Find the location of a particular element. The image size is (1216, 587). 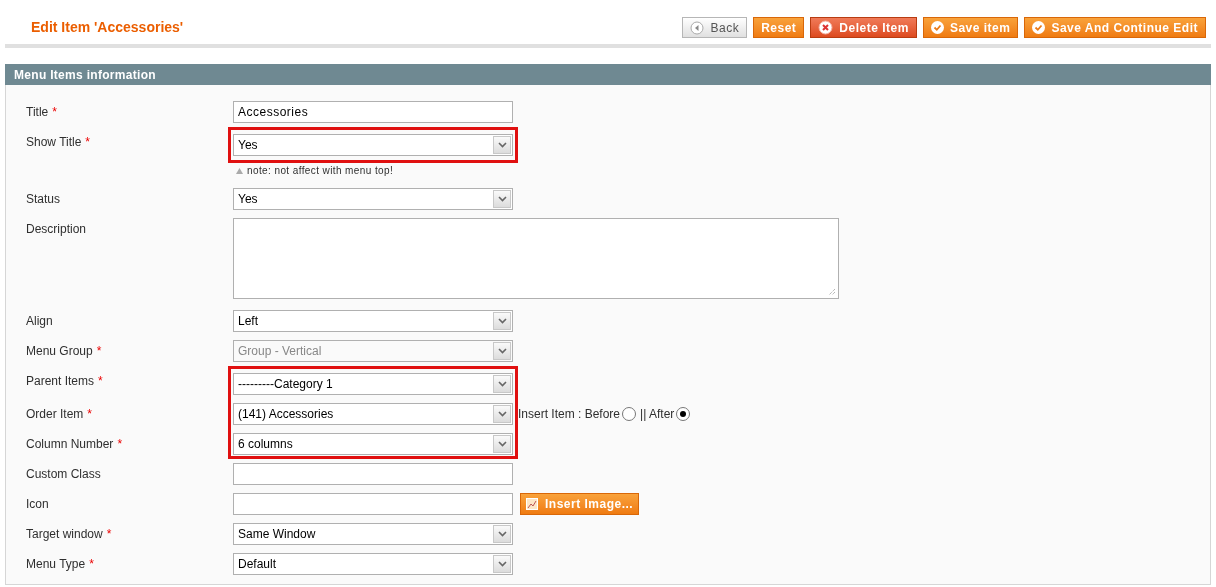

select-field: (141) Accessories is located at coordinates (373, 414).